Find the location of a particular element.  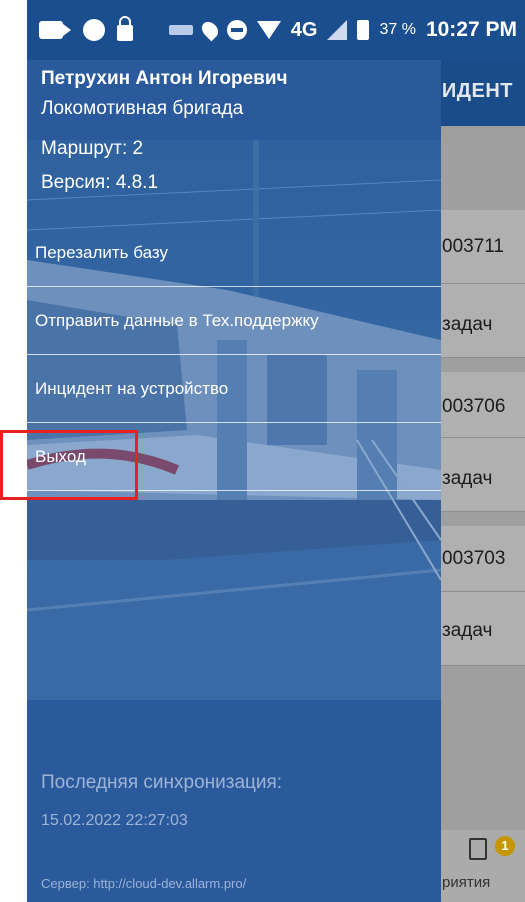

list-item-number: 003706 is located at coordinates (474, 406).